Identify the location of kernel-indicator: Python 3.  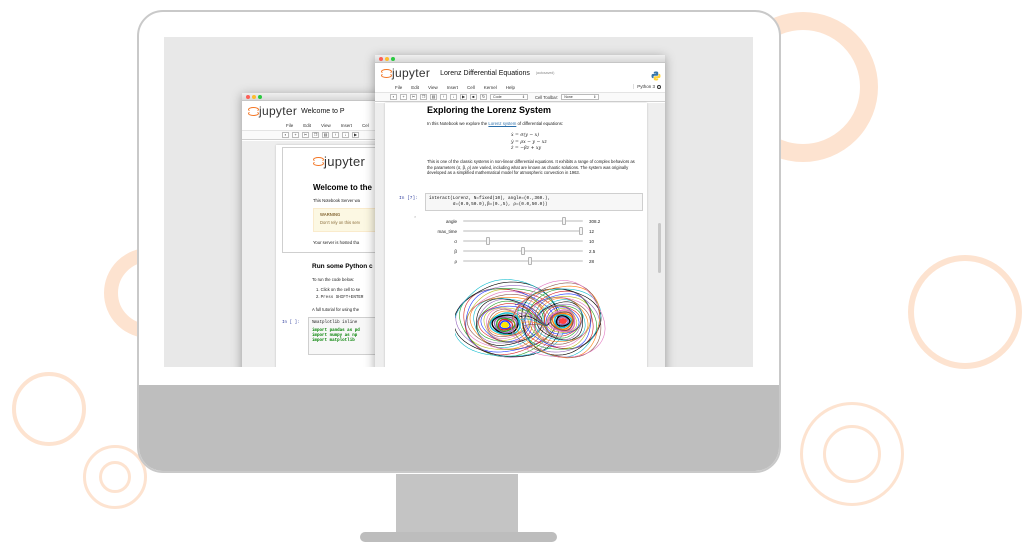
(647, 86).